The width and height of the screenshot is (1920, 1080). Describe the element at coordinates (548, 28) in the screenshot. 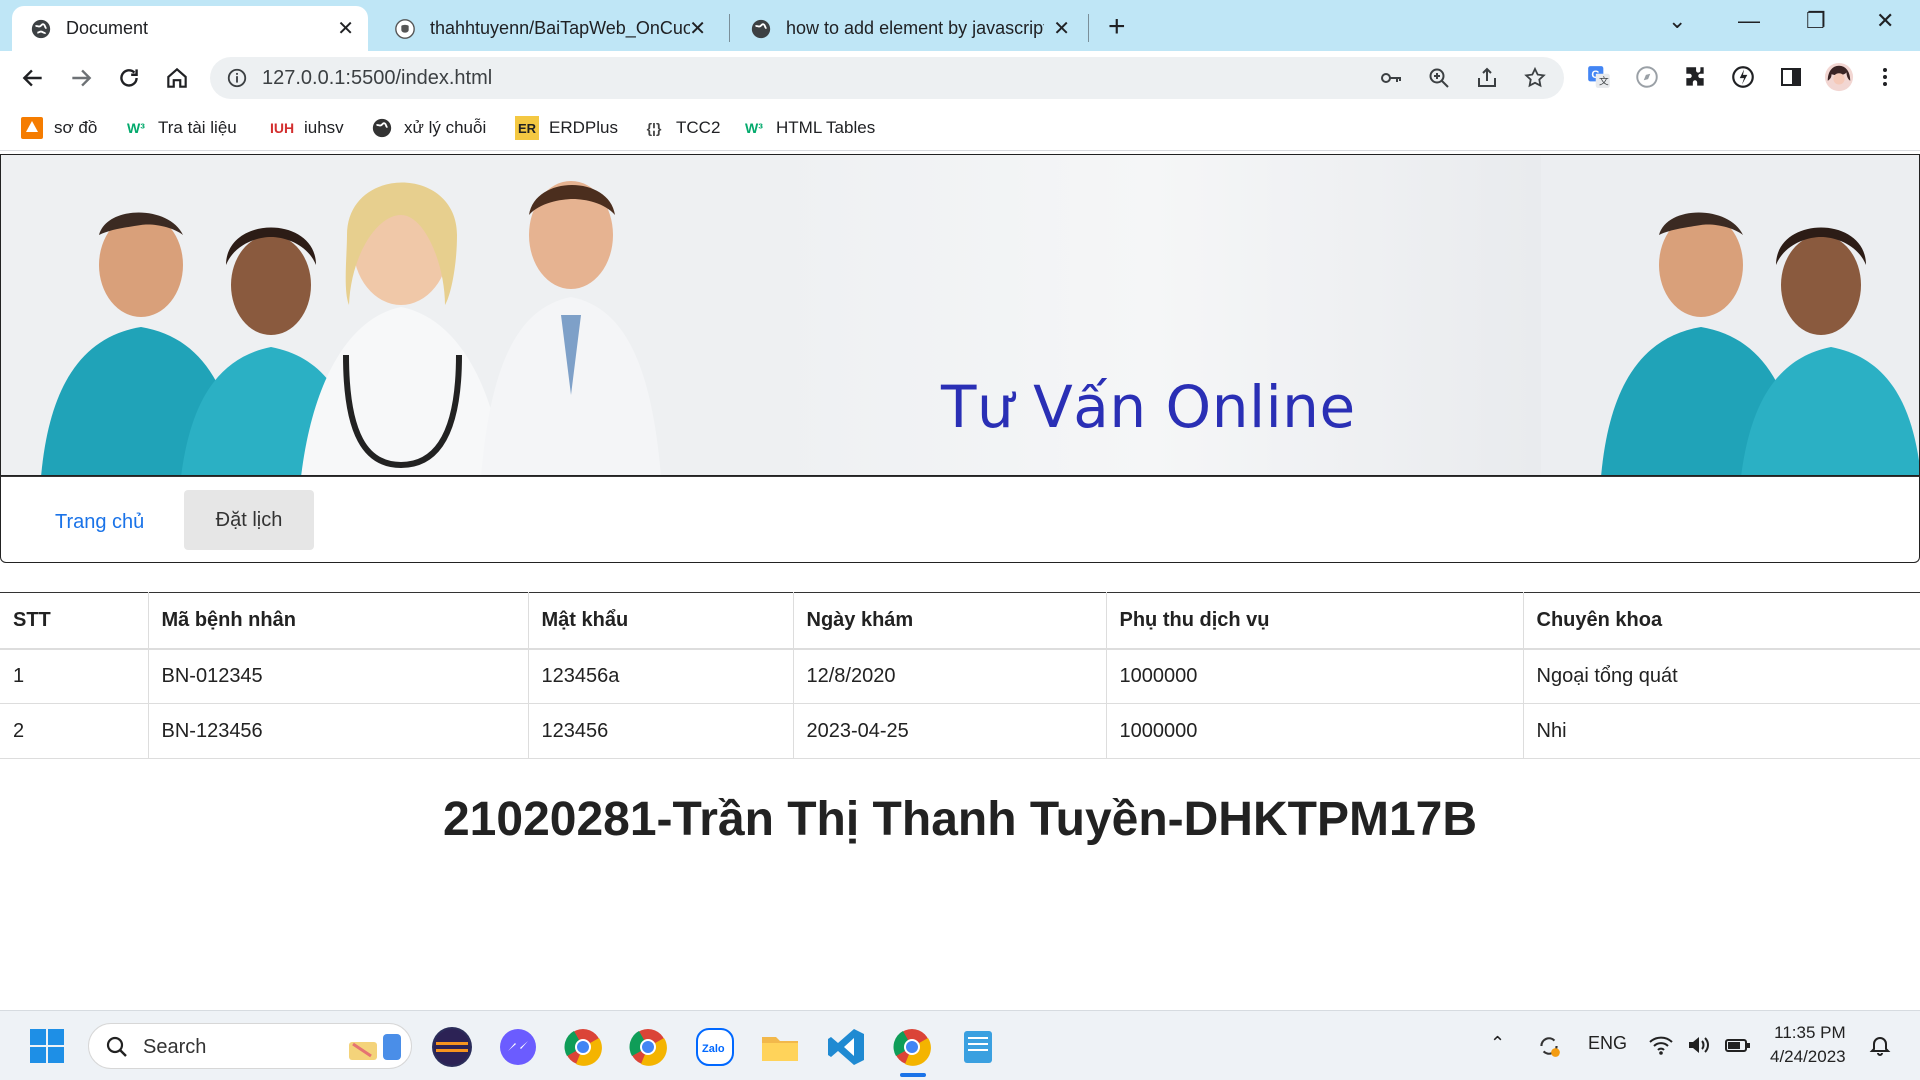

I see `tab-github: thahhtuyenn/BaiTapWeb_OnCuoi ✕` at that location.